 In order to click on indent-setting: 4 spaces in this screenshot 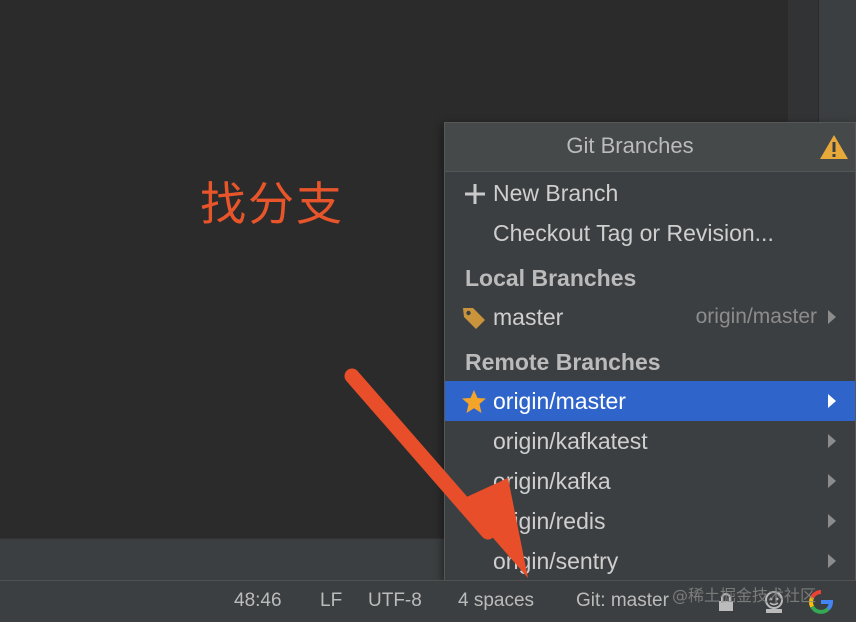, I will do `click(496, 601)`.